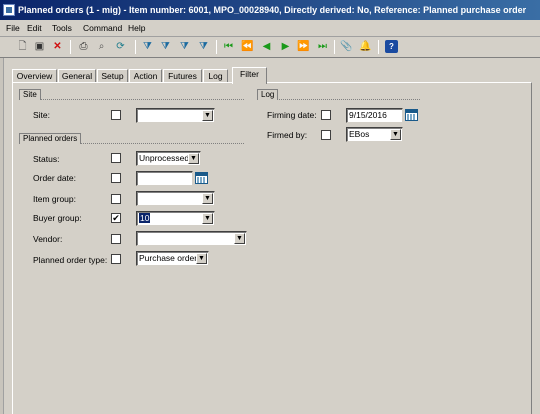 The width and height of the screenshot is (540, 414). I want to click on next-page-icon: ⏩, so click(303, 46).